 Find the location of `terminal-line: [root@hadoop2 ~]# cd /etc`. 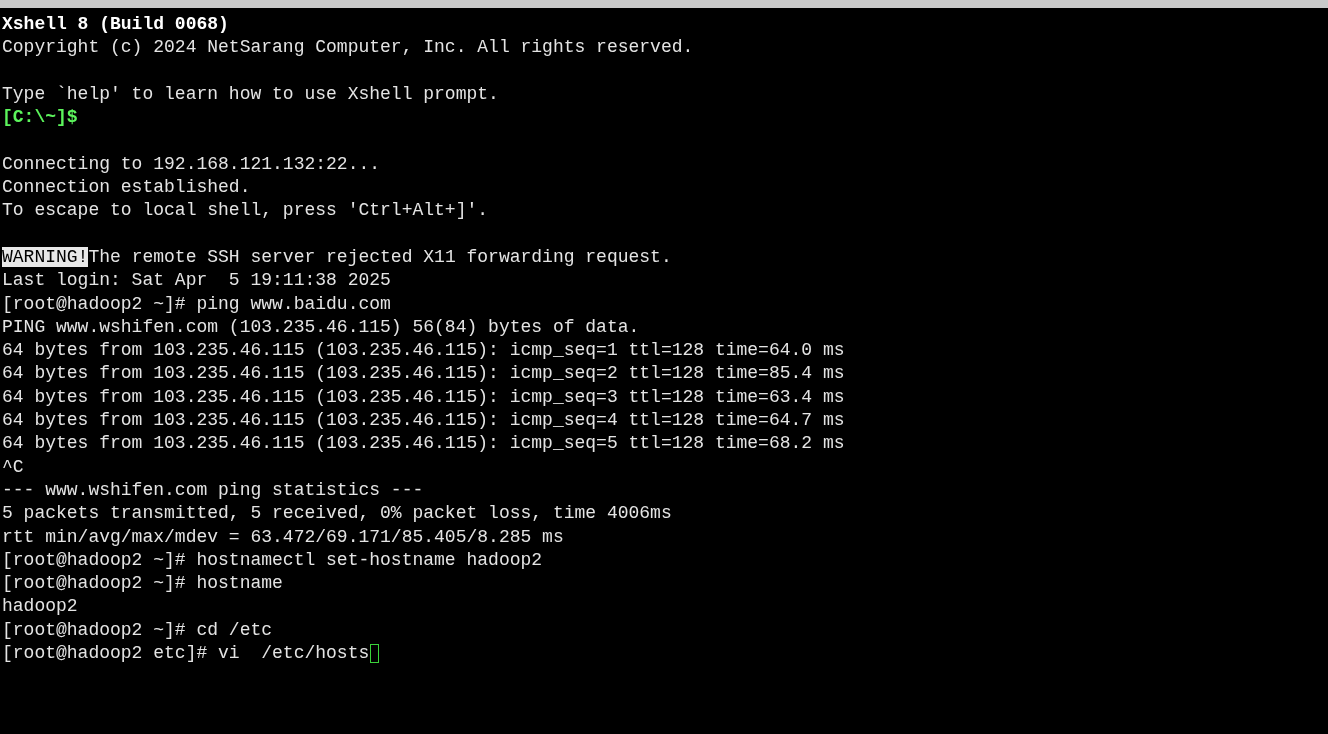

terminal-line: [root@hadoop2 ~]# cd /etc is located at coordinates (138, 630).